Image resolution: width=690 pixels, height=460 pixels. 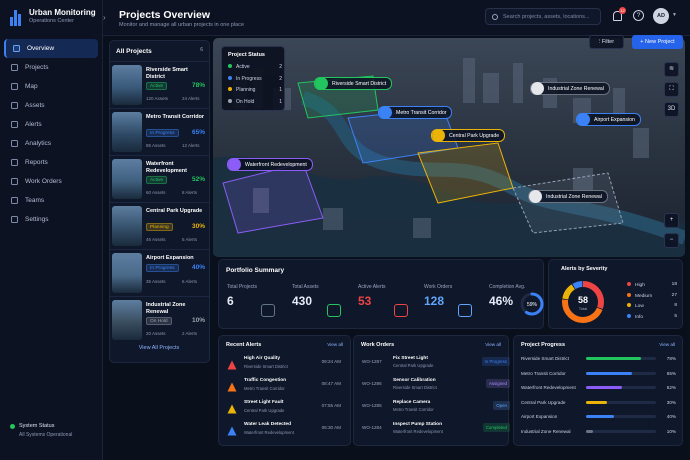 What do you see at coordinates (353, 83) in the screenshot?
I see `map-tag-riverside: Riverside Smart District` at bounding box center [353, 83].